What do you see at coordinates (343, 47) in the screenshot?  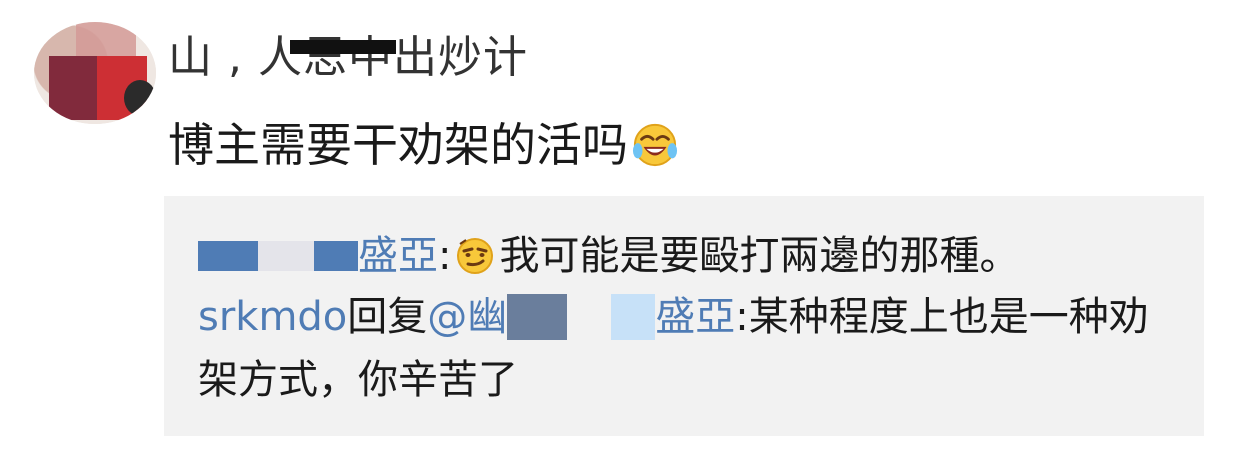 I see `username-redaction-bar` at bounding box center [343, 47].